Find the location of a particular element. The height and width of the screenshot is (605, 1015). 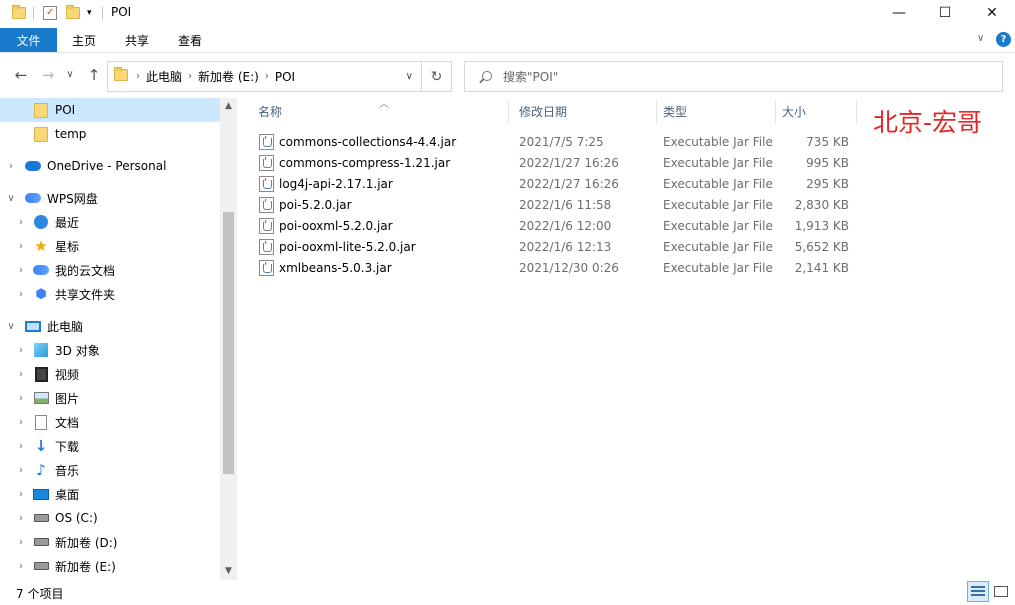

scrollbar-thumb is located at coordinates (228, 343).